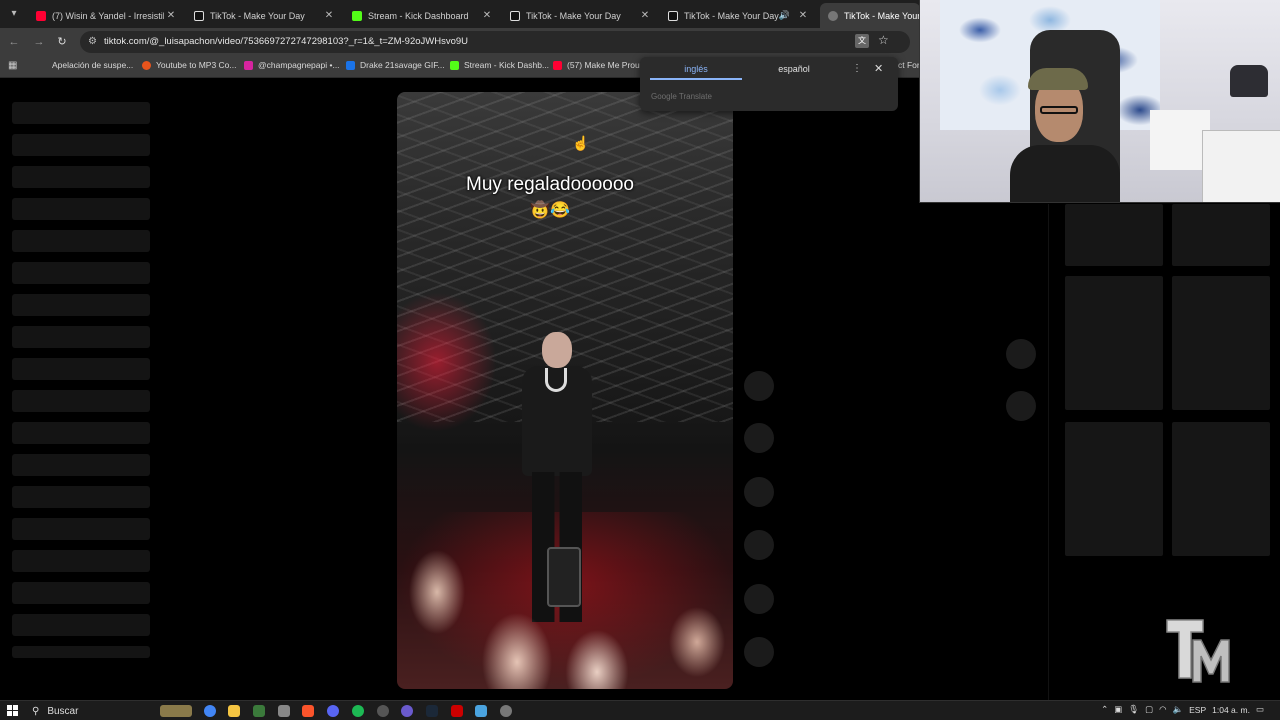 The image size is (1280, 720). What do you see at coordinates (432, 711) in the screenshot?
I see `steam-icon` at bounding box center [432, 711].